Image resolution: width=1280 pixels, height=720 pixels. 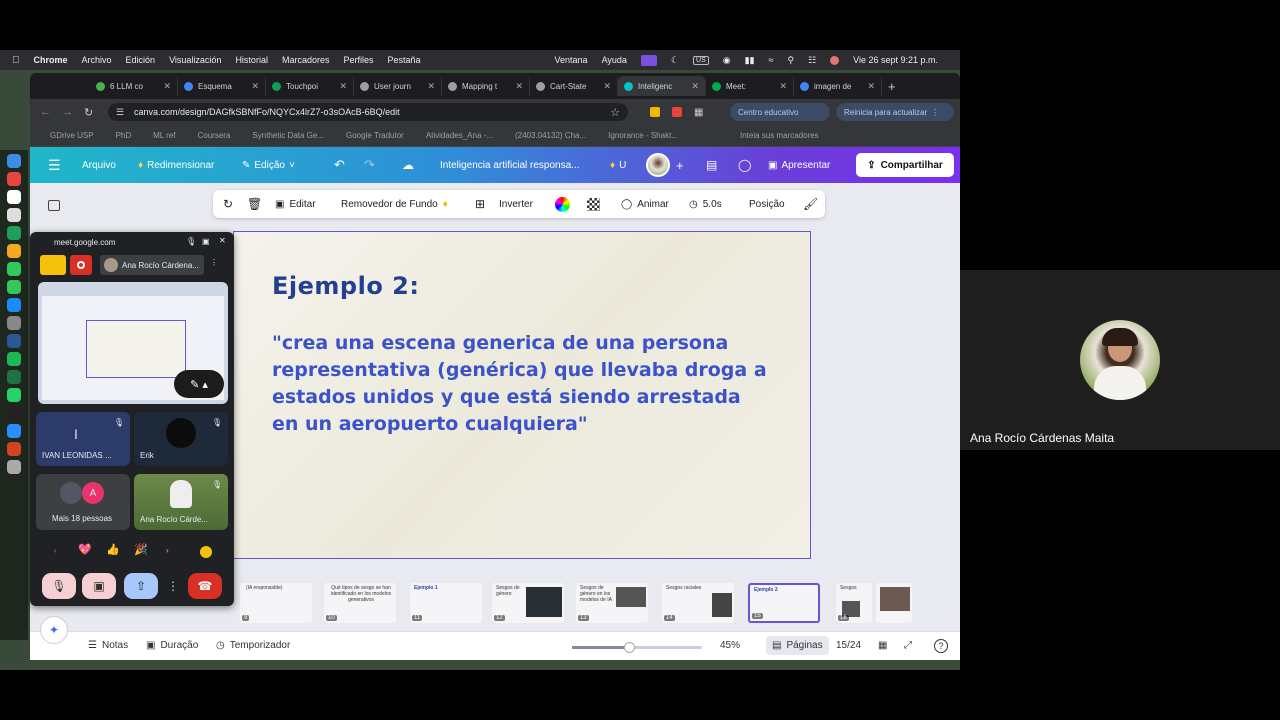 What do you see at coordinates (206, 241) in the screenshot?
I see `back-to-tab-icon: ▣` at bounding box center [206, 241].